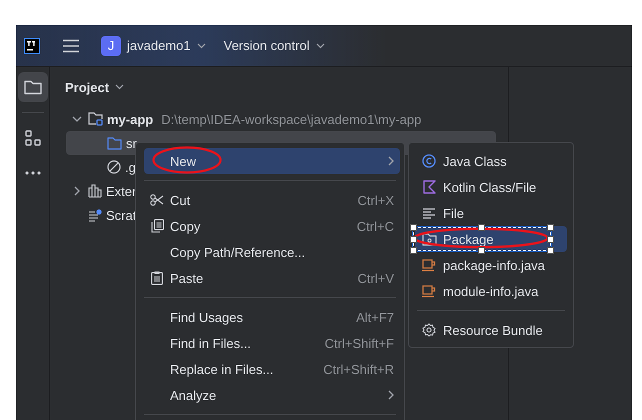  What do you see at coordinates (491, 187) in the screenshot?
I see `menu-item: Kotlin Class/File` at bounding box center [491, 187].